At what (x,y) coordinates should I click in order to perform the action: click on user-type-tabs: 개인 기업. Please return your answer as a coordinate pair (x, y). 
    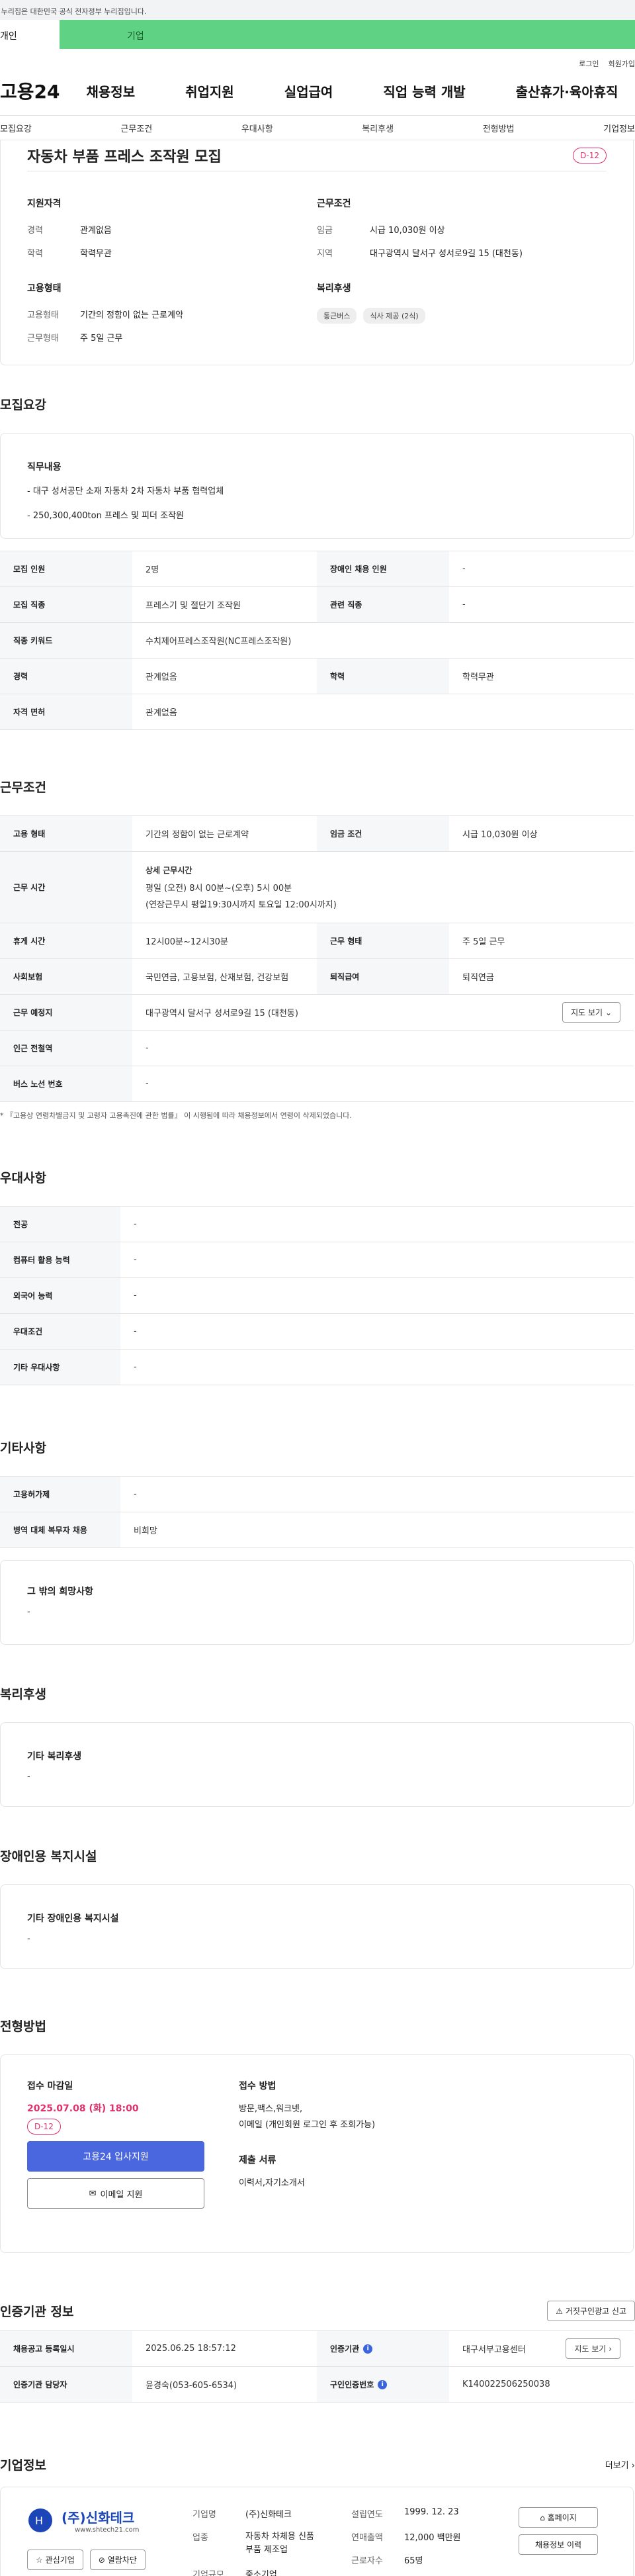
    Looking at the image, I should click on (317, 34).